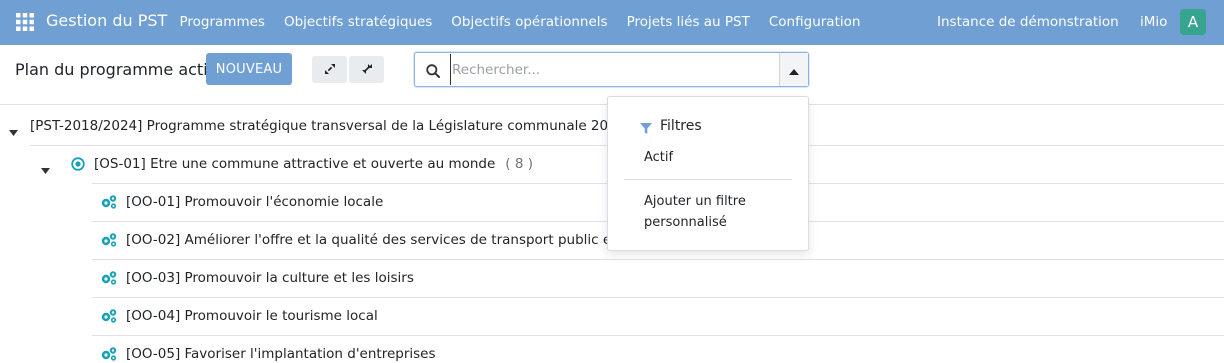 The width and height of the screenshot is (1224, 363). What do you see at coordinates (433, 72) in the screenshot?
I see `search-icon` at bounding box center [433, 72].